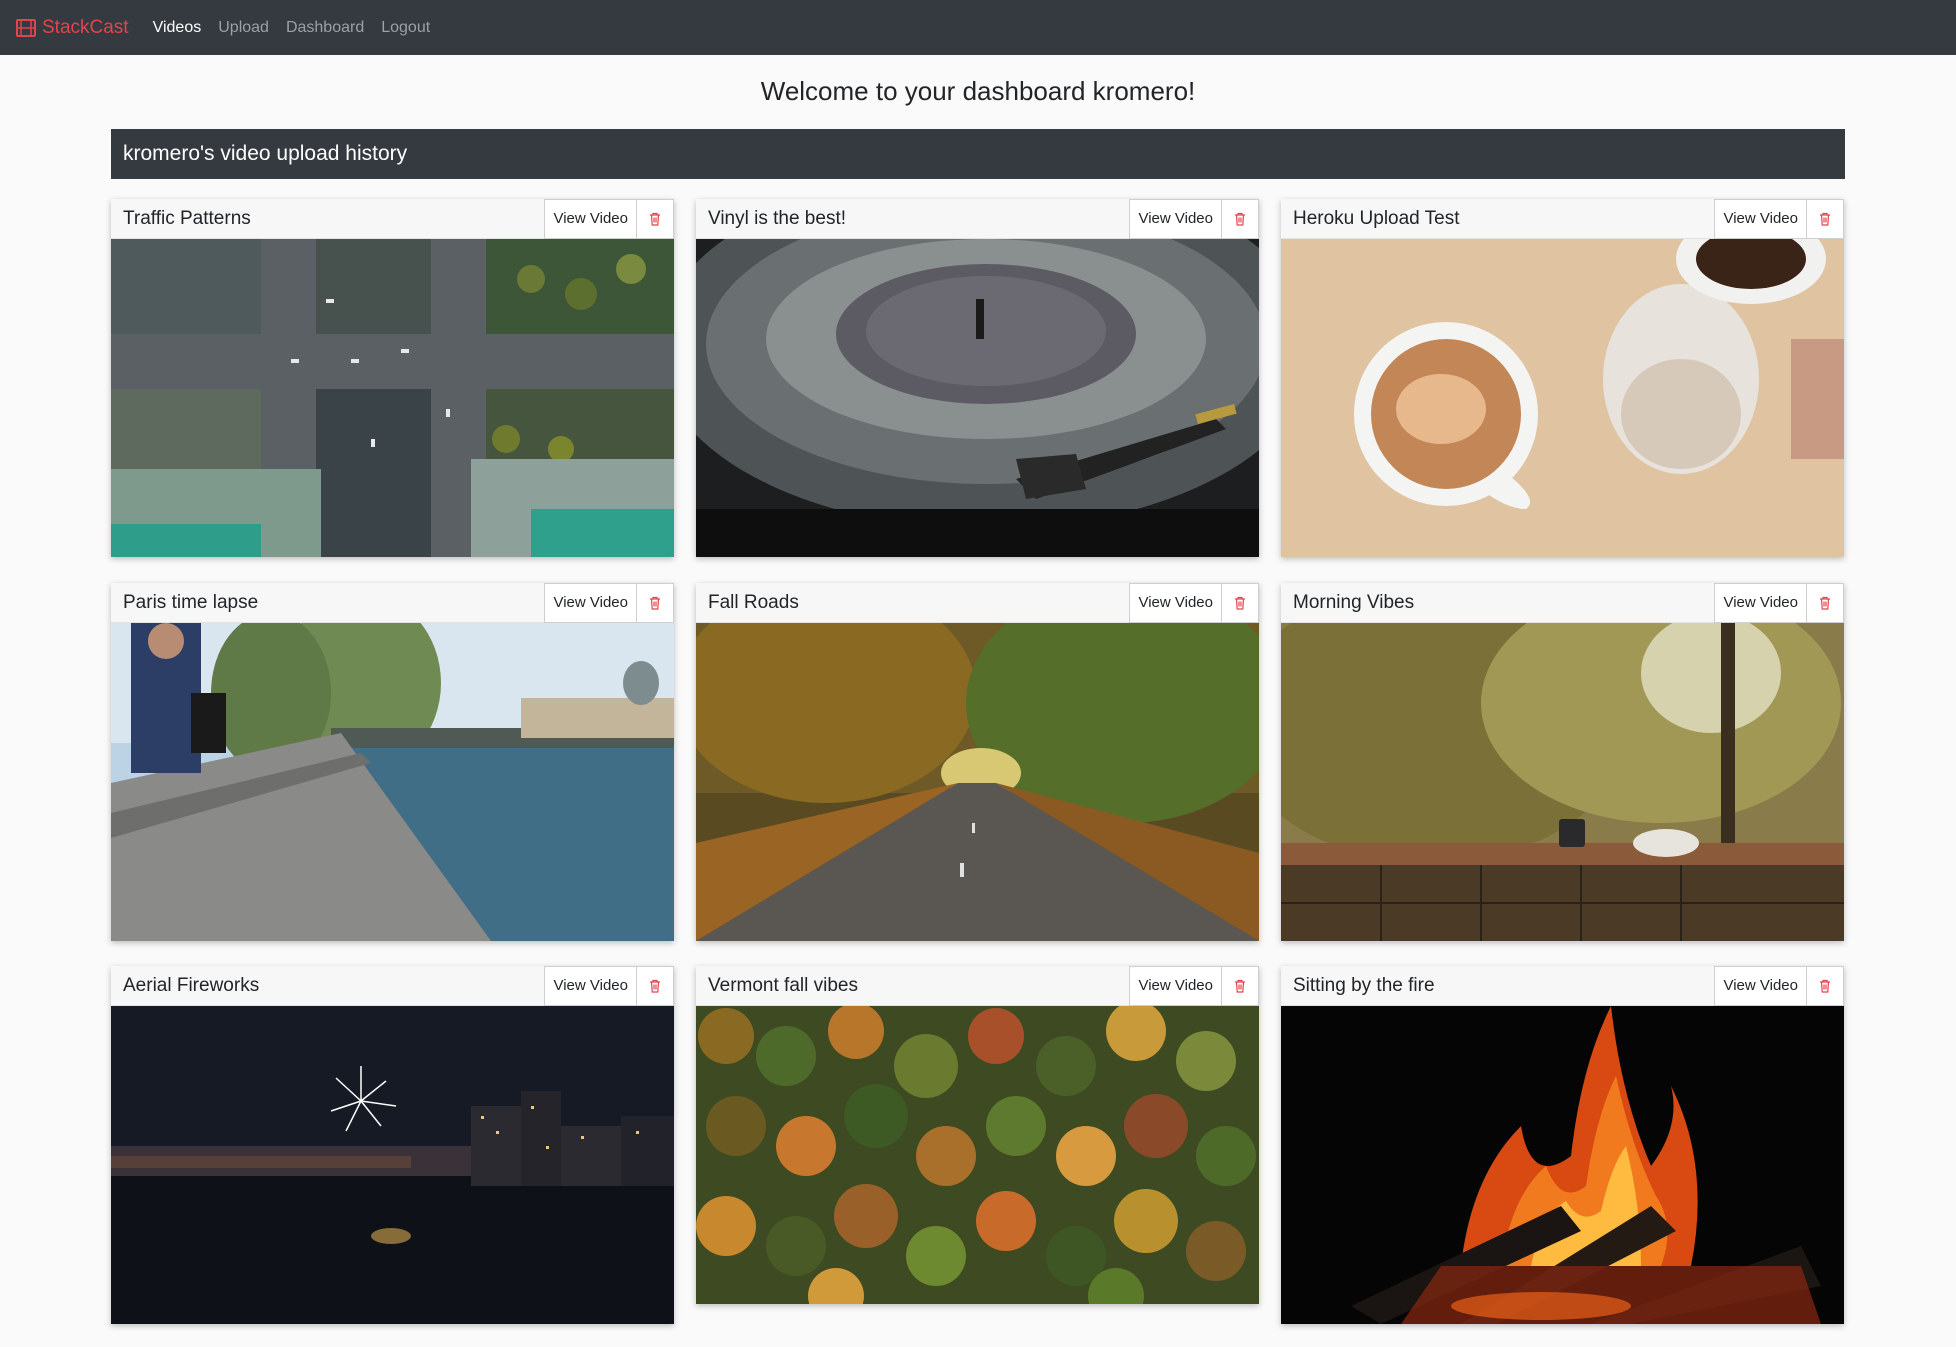  I want to click on video-title: Sitting by the fire, so click(1364, 985).